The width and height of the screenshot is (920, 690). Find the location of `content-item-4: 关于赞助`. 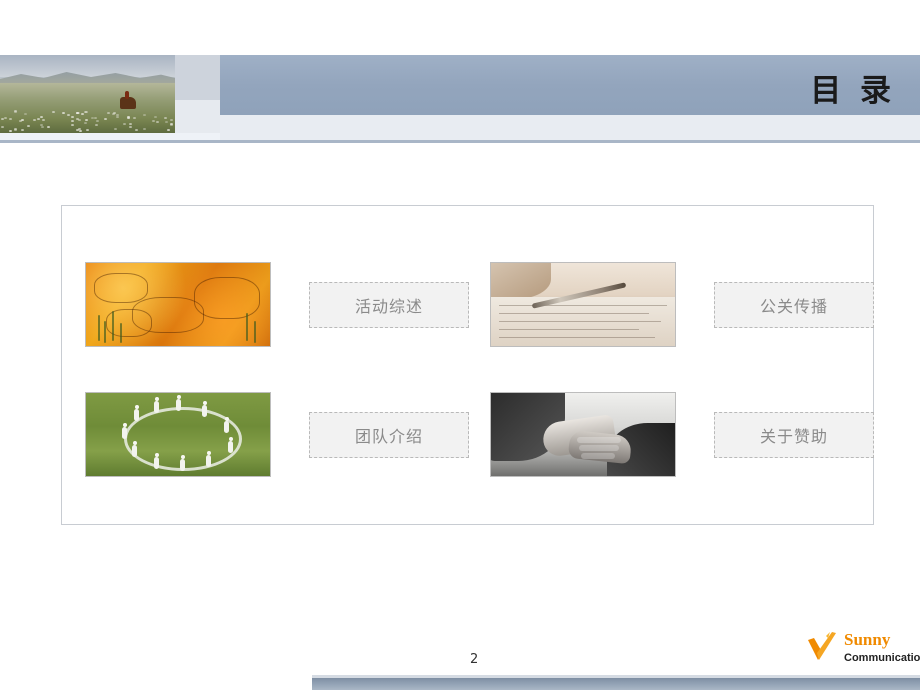

content-item-4: 关于赞助 is located at coordinates (682, 434).